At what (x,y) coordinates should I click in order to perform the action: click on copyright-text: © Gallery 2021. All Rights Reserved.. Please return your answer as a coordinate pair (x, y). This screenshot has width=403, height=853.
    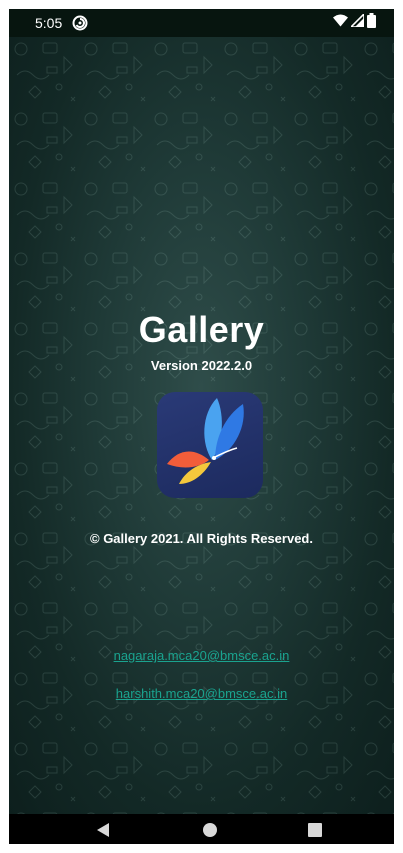
    Looking at the image, I should click on (201, 538).